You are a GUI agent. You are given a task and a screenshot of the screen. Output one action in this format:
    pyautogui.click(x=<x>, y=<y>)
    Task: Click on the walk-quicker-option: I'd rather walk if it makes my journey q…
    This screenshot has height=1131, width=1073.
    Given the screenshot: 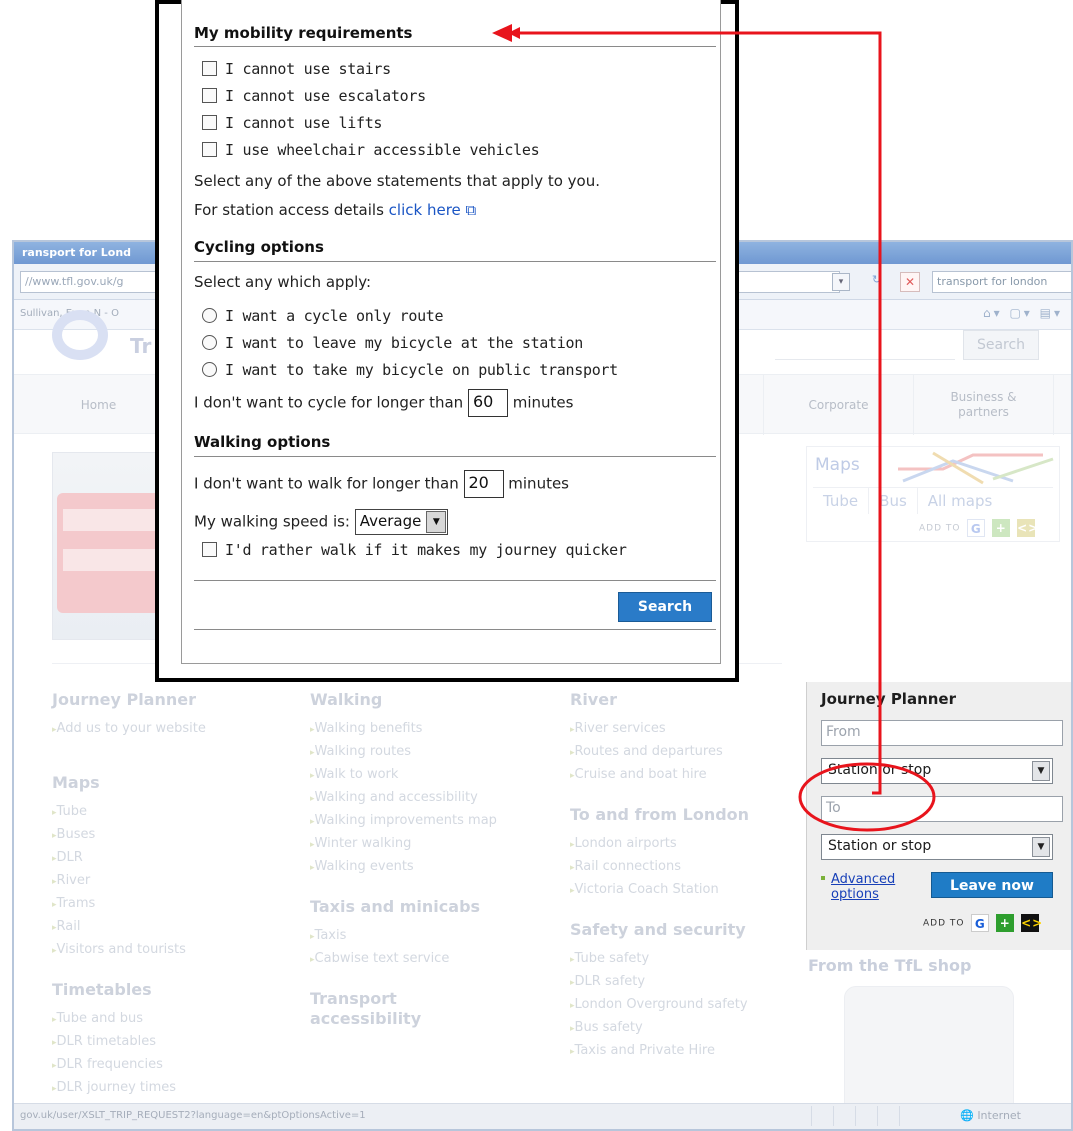 What is the action you would take?
    pyautogui.click(x=410, y=550)
    